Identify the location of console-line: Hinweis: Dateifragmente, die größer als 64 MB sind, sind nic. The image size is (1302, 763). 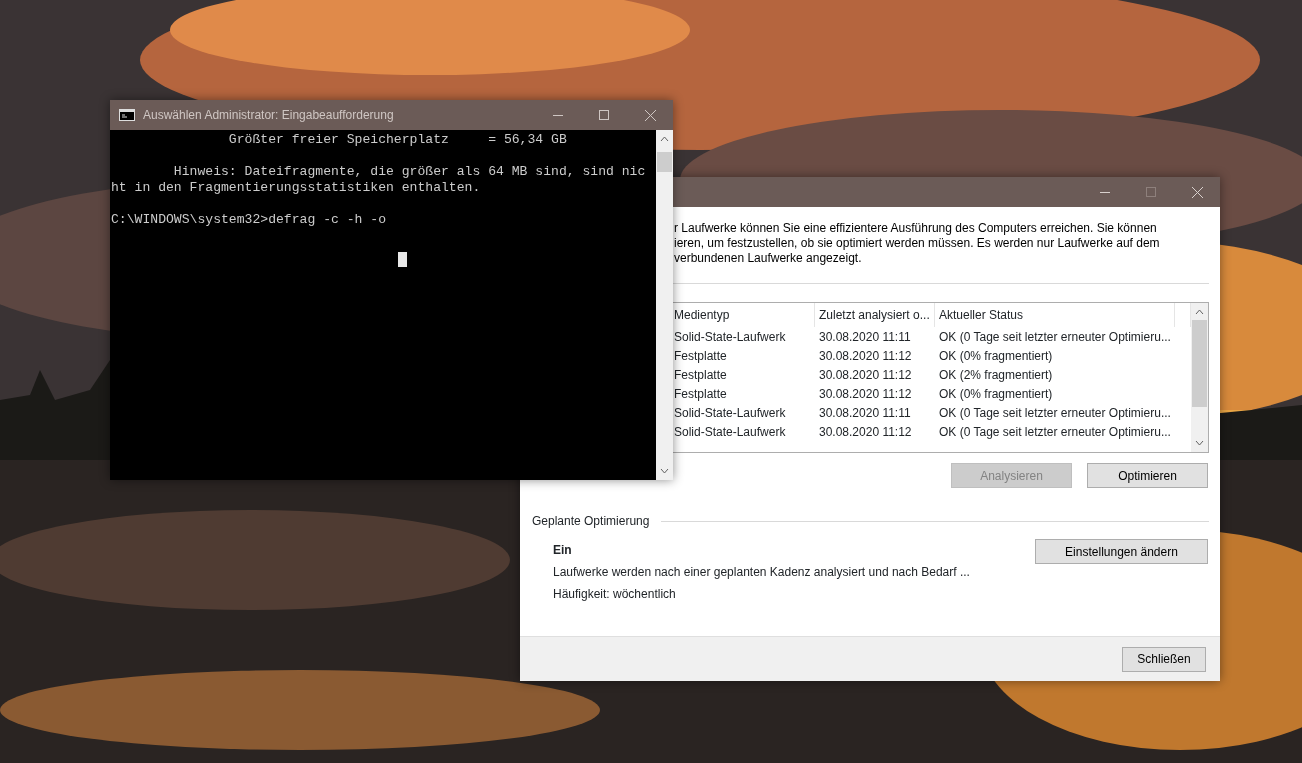
(409, 172).